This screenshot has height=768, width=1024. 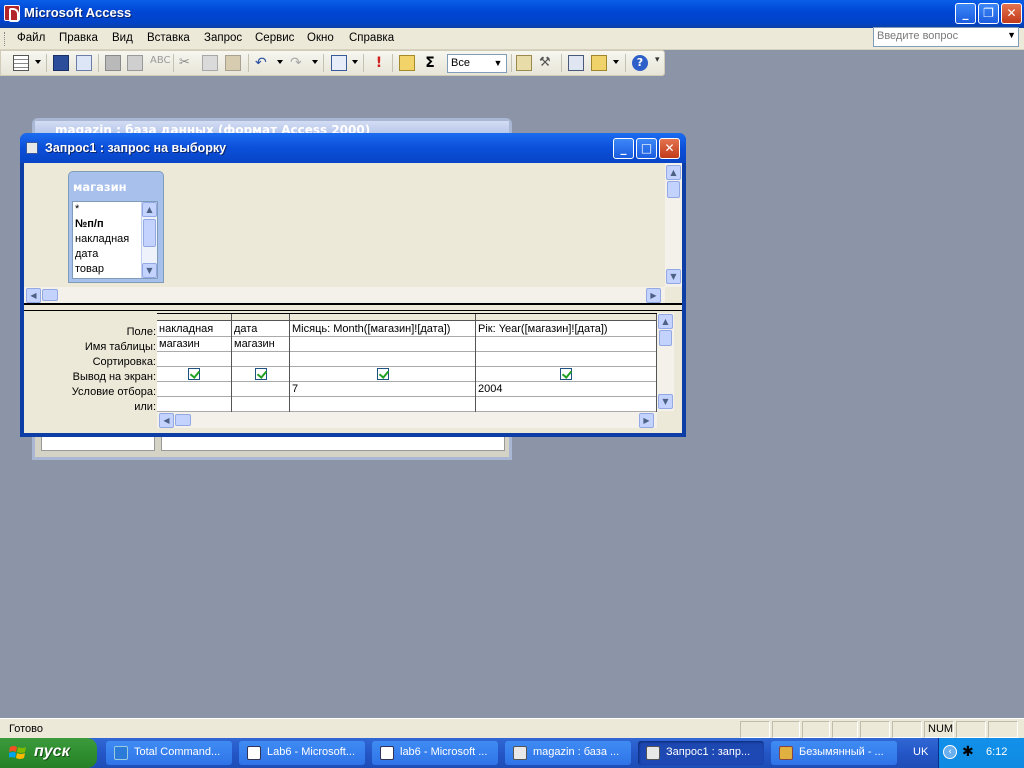 What do you see at coordinates (524, 63) in the screenshot?
I see `properties-icon` at bounding box center [524, 63].